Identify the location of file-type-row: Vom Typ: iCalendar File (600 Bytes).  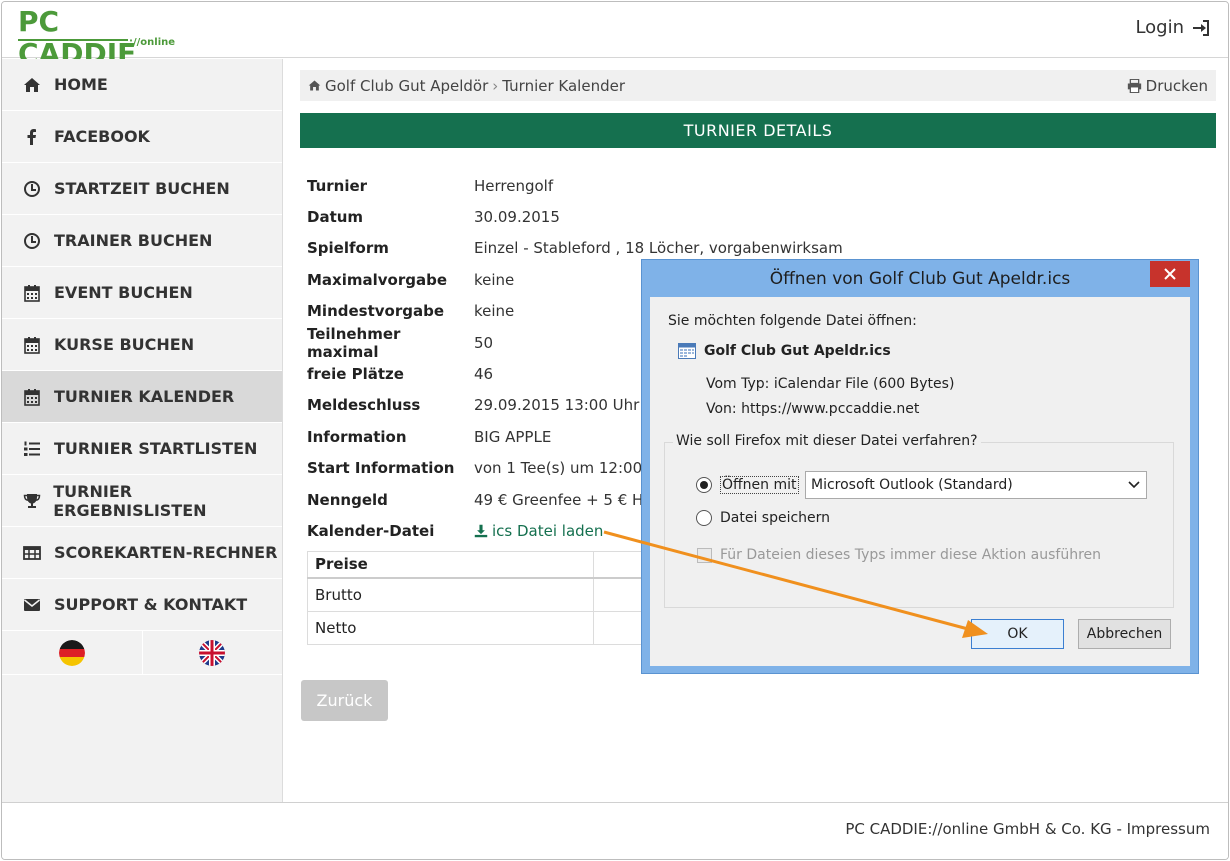
(830, 384).